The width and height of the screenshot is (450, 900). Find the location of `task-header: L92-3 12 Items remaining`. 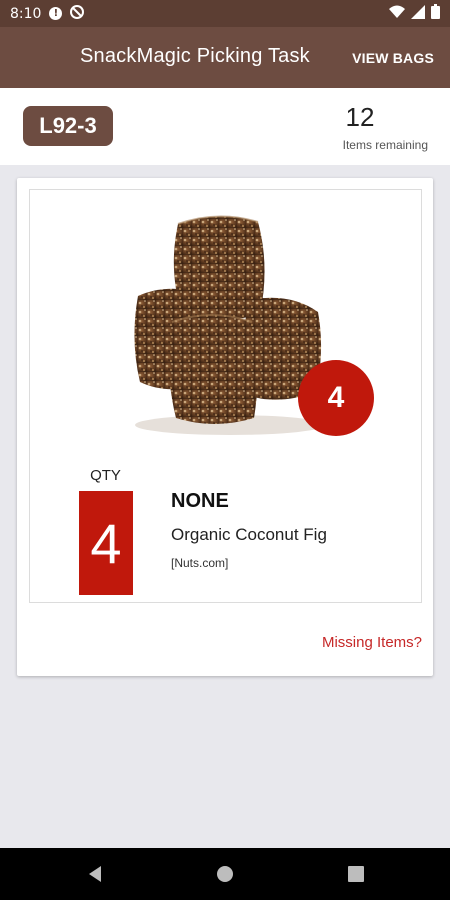

task-header: L92-3 12 Items remaining is located at coordinates (225, 126).